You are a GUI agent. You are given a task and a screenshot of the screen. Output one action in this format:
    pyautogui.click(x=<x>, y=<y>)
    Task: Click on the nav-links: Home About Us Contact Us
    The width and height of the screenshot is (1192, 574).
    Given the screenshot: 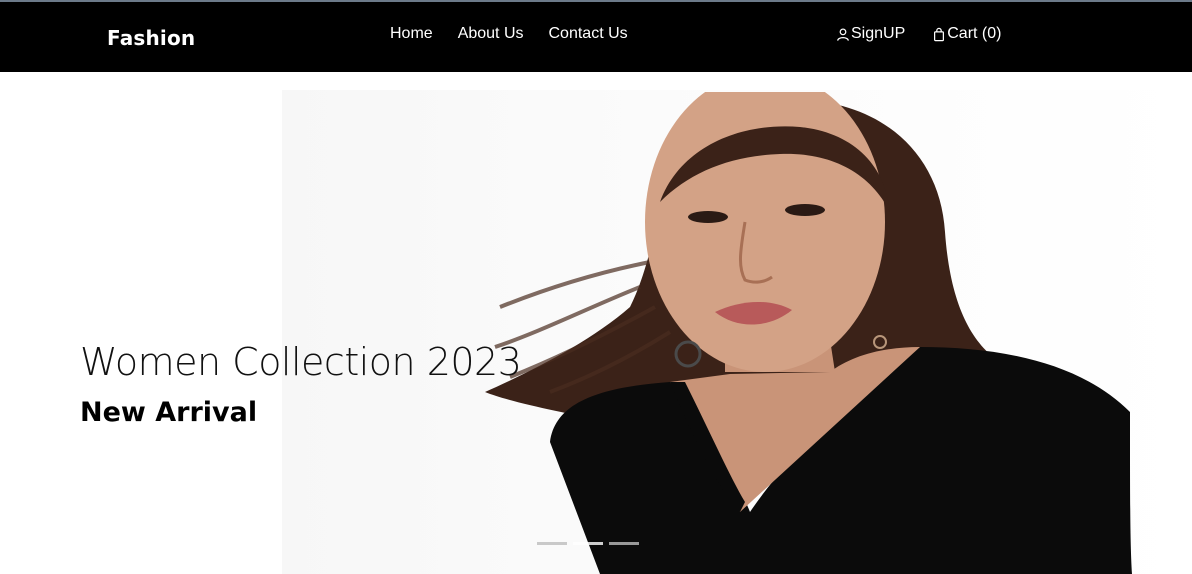 What is the action you would take?
    pyautogui.click(x=521, y=34)
    